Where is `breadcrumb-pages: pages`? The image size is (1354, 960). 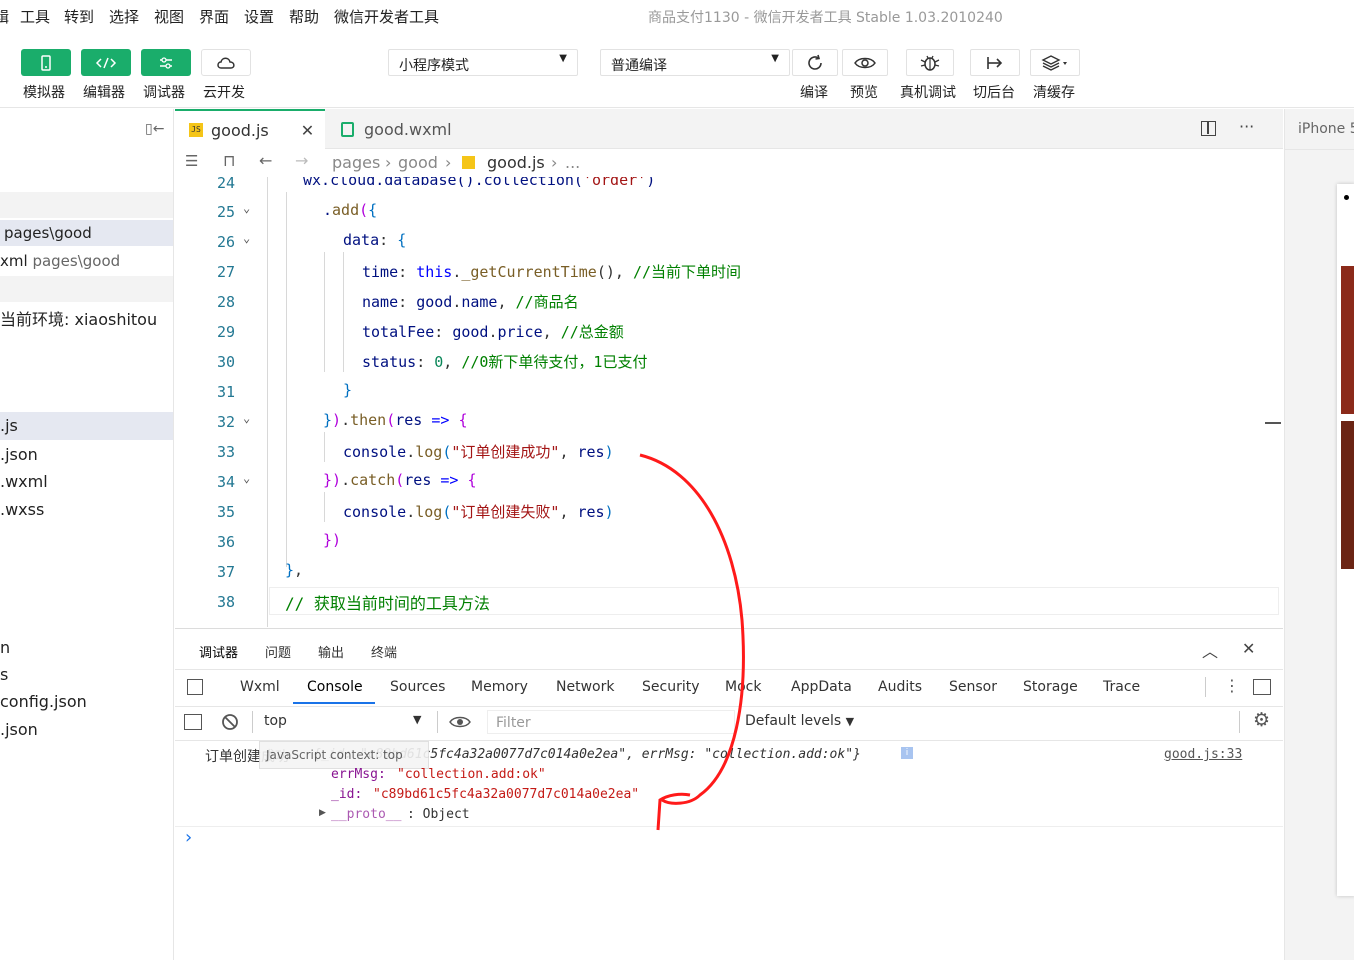 breadcrumb-pages: pages is located at coordinates (356, 162).